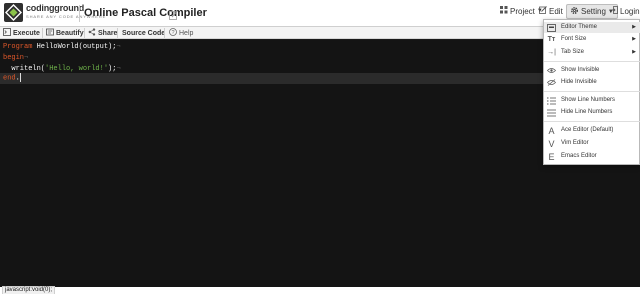  Describe the element at coordinates (574, 11) in the screenshot. I see `gear-icon` at that location.